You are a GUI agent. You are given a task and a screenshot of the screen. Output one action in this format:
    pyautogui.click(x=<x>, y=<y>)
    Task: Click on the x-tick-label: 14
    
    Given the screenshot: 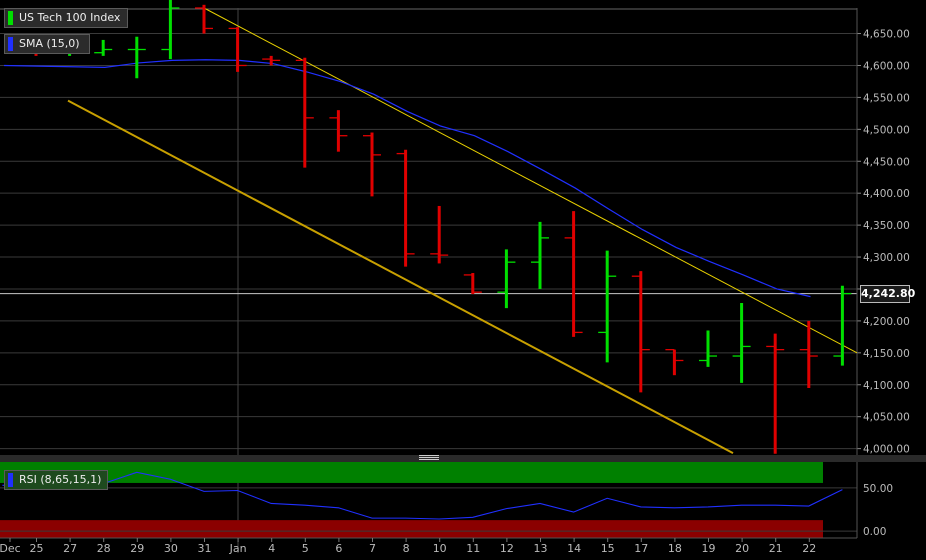 What is the action you would take?
    pyautogui.click(x=574, y=548)
    